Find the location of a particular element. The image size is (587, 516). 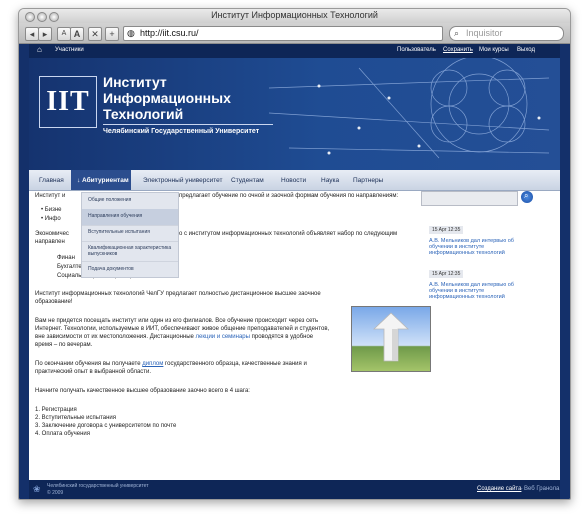

institute-title: Институт Информационных Технологий is located at coordinates (167, 98).